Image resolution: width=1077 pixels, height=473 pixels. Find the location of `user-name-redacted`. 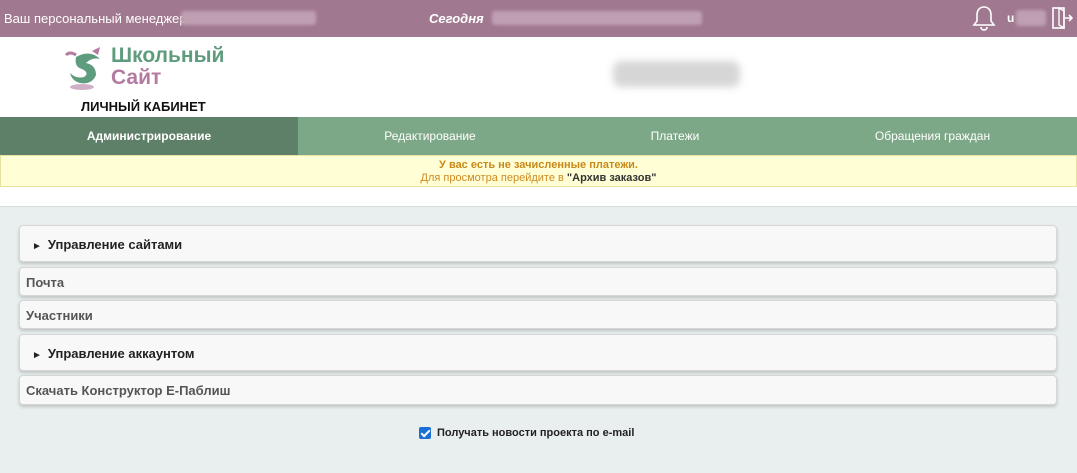

user-name-redacted is located at coordinates (1031, 18).